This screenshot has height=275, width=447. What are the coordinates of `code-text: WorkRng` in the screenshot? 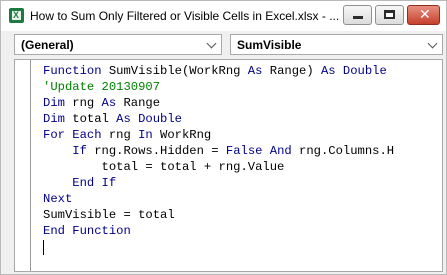 It's located at (182, 135).